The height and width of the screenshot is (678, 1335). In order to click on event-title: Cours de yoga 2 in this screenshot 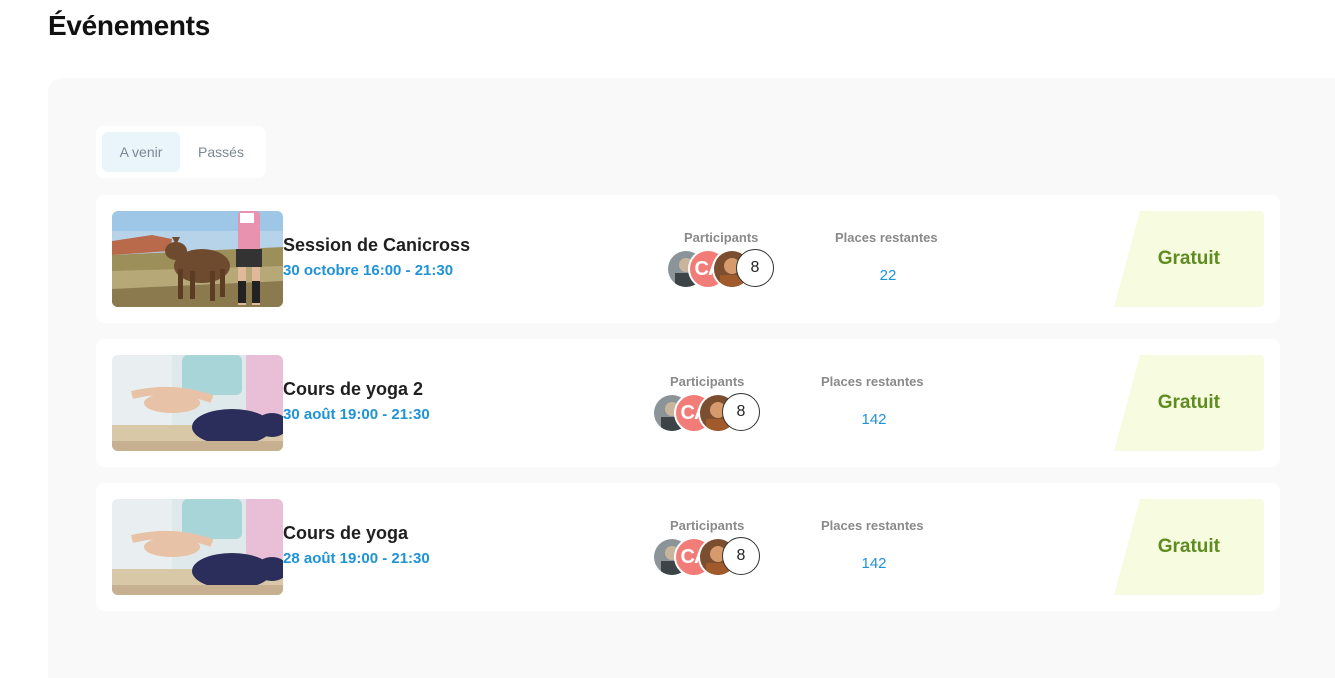, I will do `click(353, 389)`.